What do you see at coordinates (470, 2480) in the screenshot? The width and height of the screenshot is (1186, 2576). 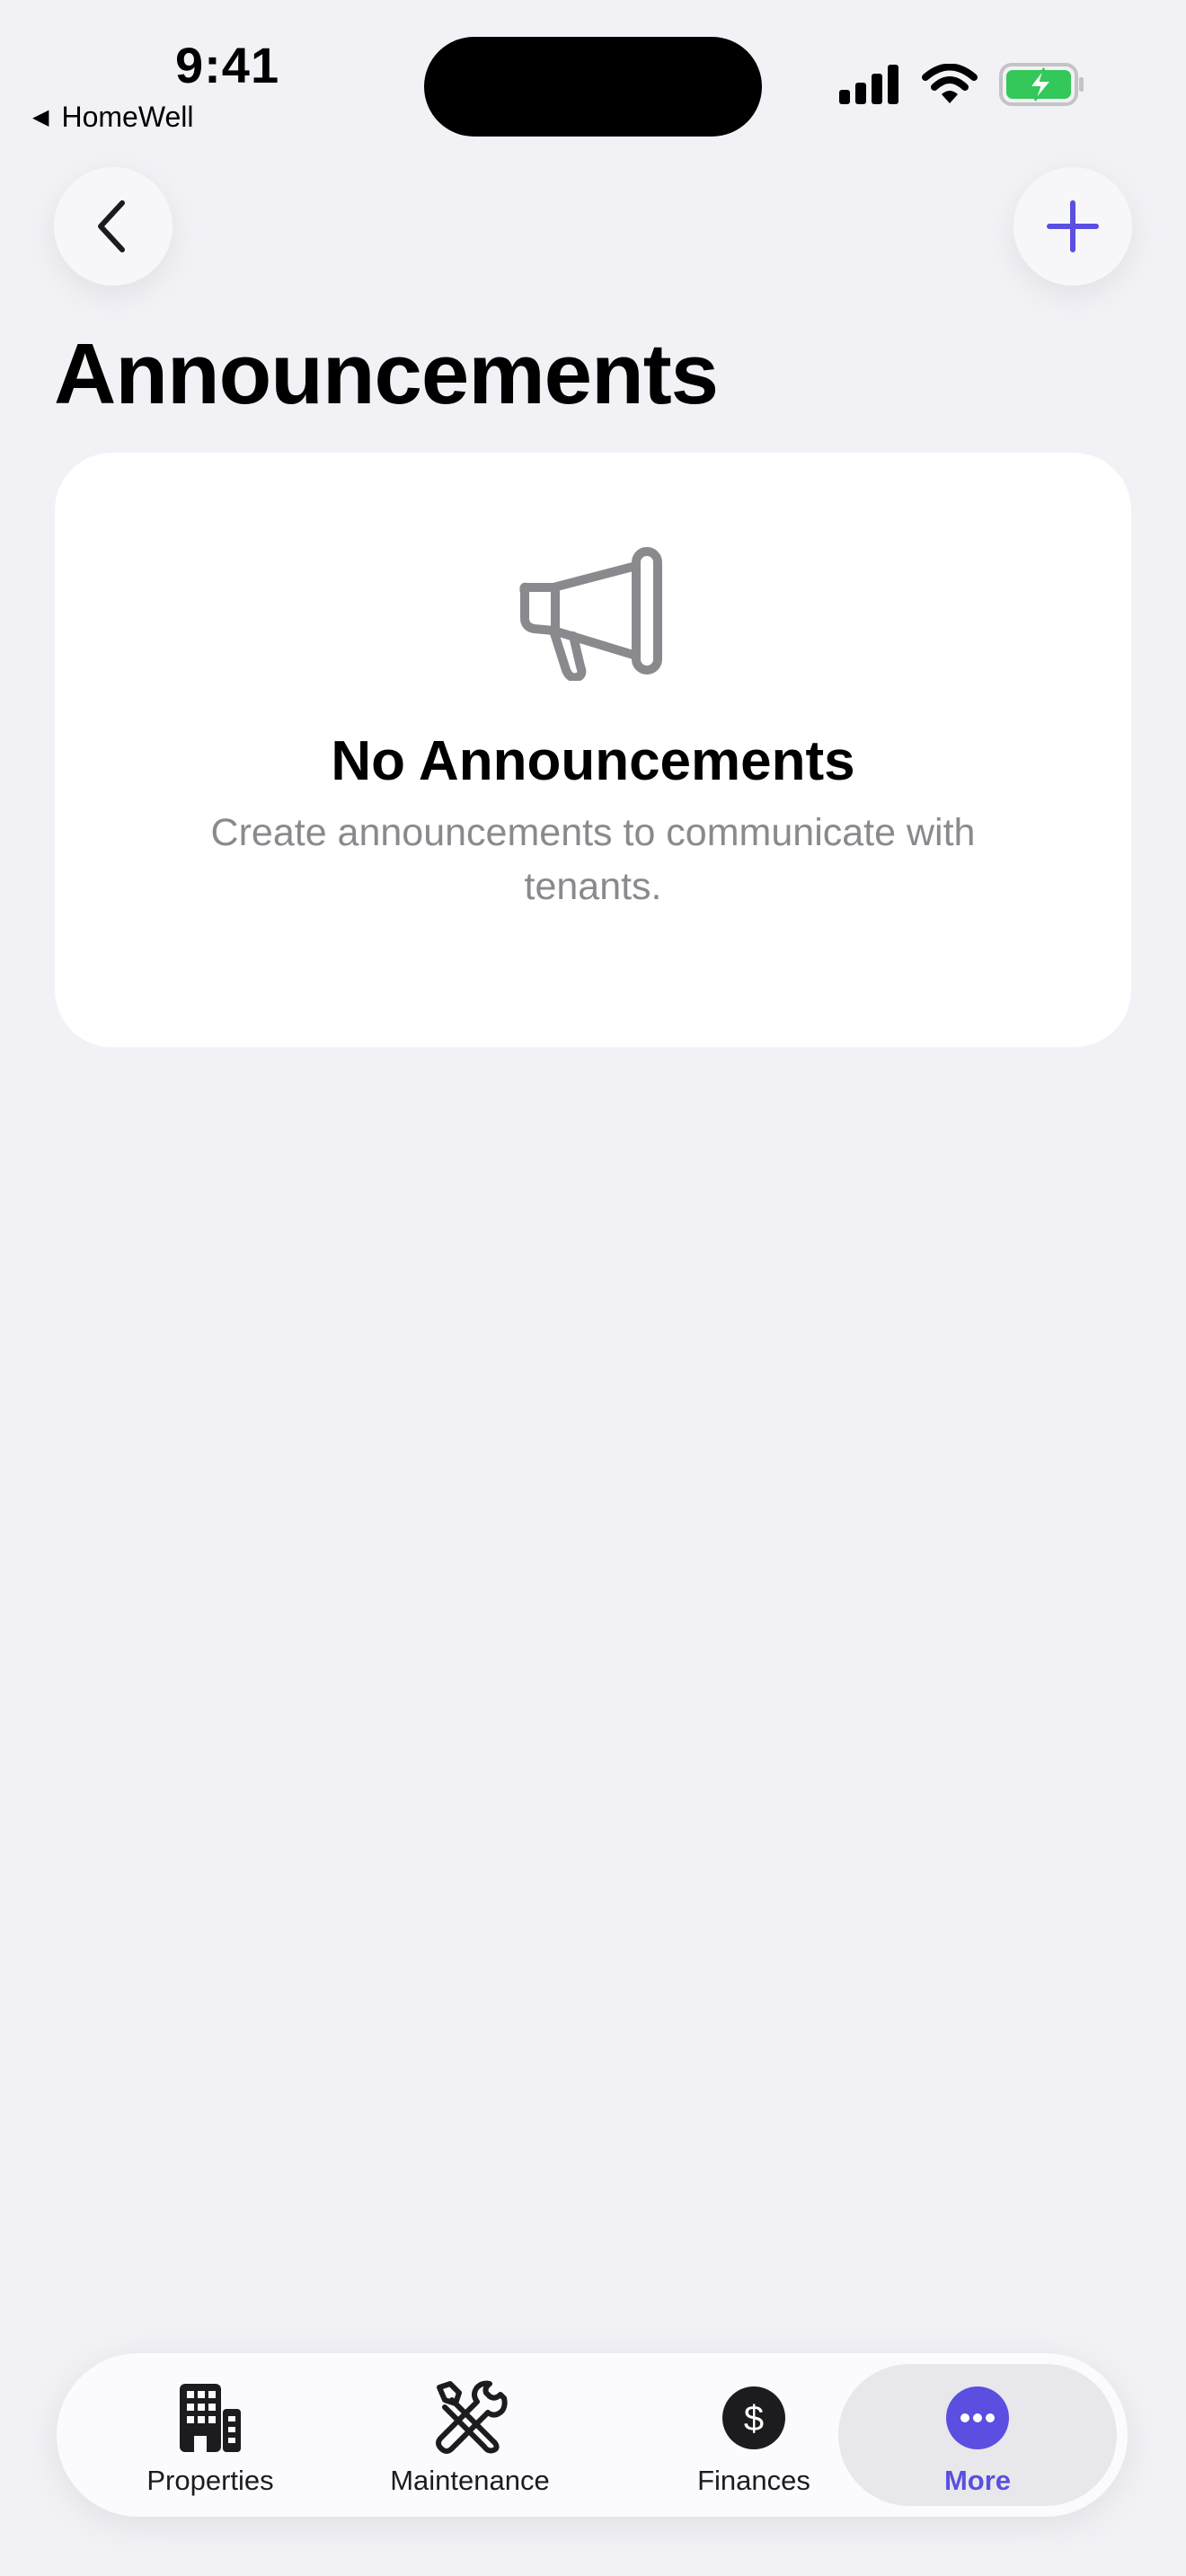 I see `tab-label-maintenance: Maintenance` at bounding box center [470, 2480].